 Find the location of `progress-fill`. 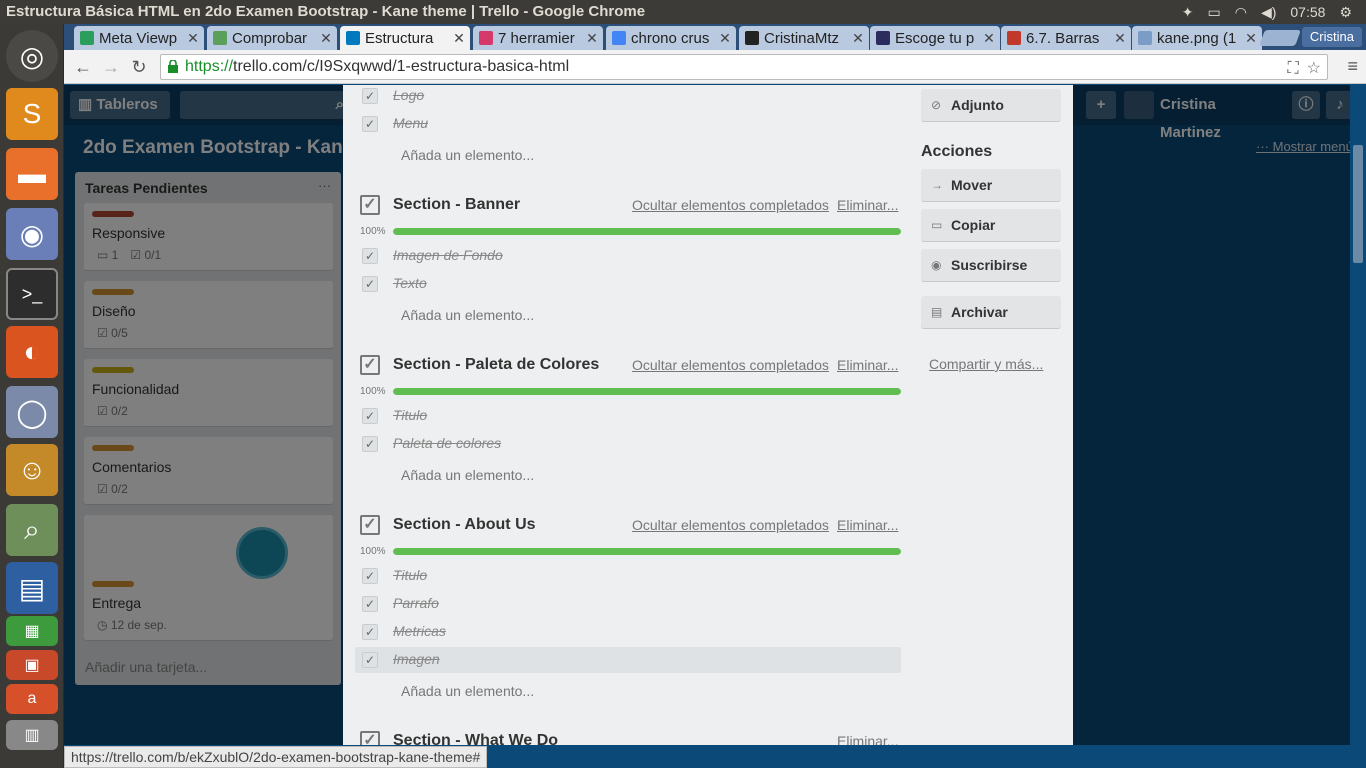

progress-fill is located at coordinates (647, 551).